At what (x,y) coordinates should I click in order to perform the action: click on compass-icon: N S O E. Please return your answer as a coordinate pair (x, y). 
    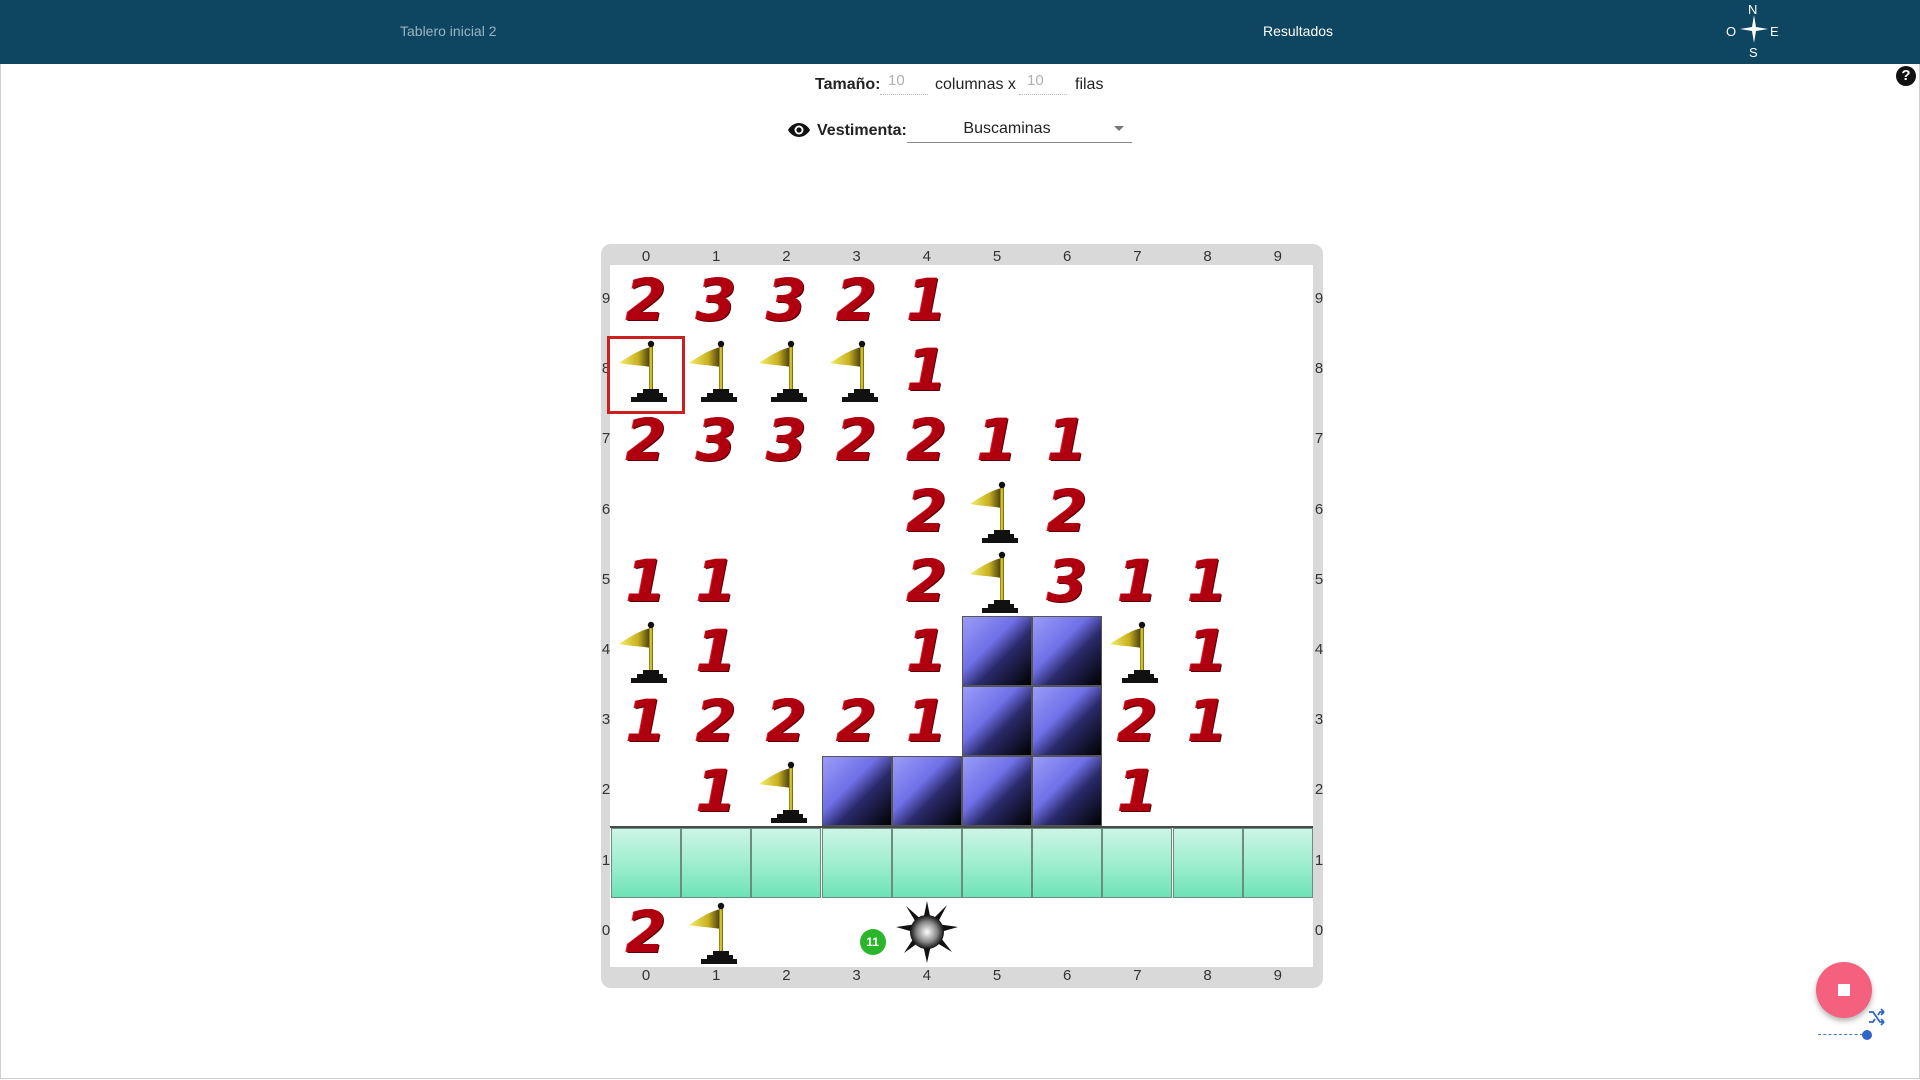
    Looking at the image, I should click on (1753, 32).